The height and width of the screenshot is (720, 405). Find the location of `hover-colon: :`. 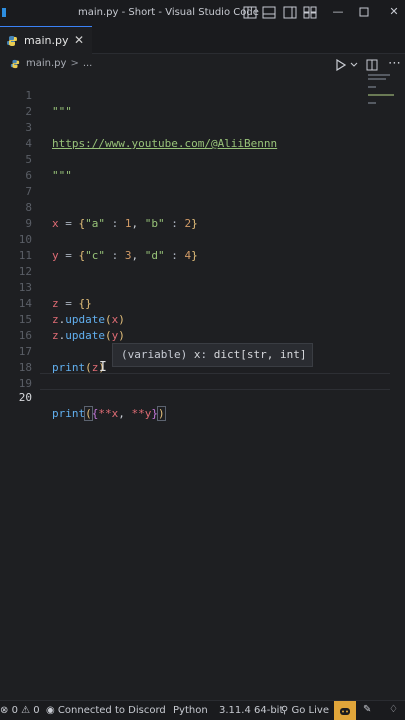

hover-colon: : is located at coordinates (207, 354).